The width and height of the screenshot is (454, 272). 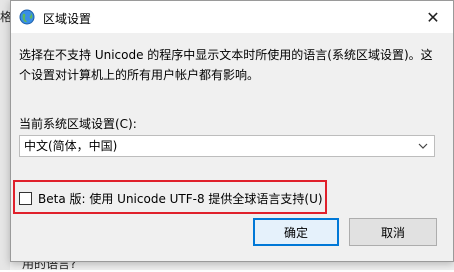 I want to click on beta-utf8-checkbox-label: Beta 版: 使用 Unicode UTF-8 提供全球语言支持(U), so click(x=180, y=198).